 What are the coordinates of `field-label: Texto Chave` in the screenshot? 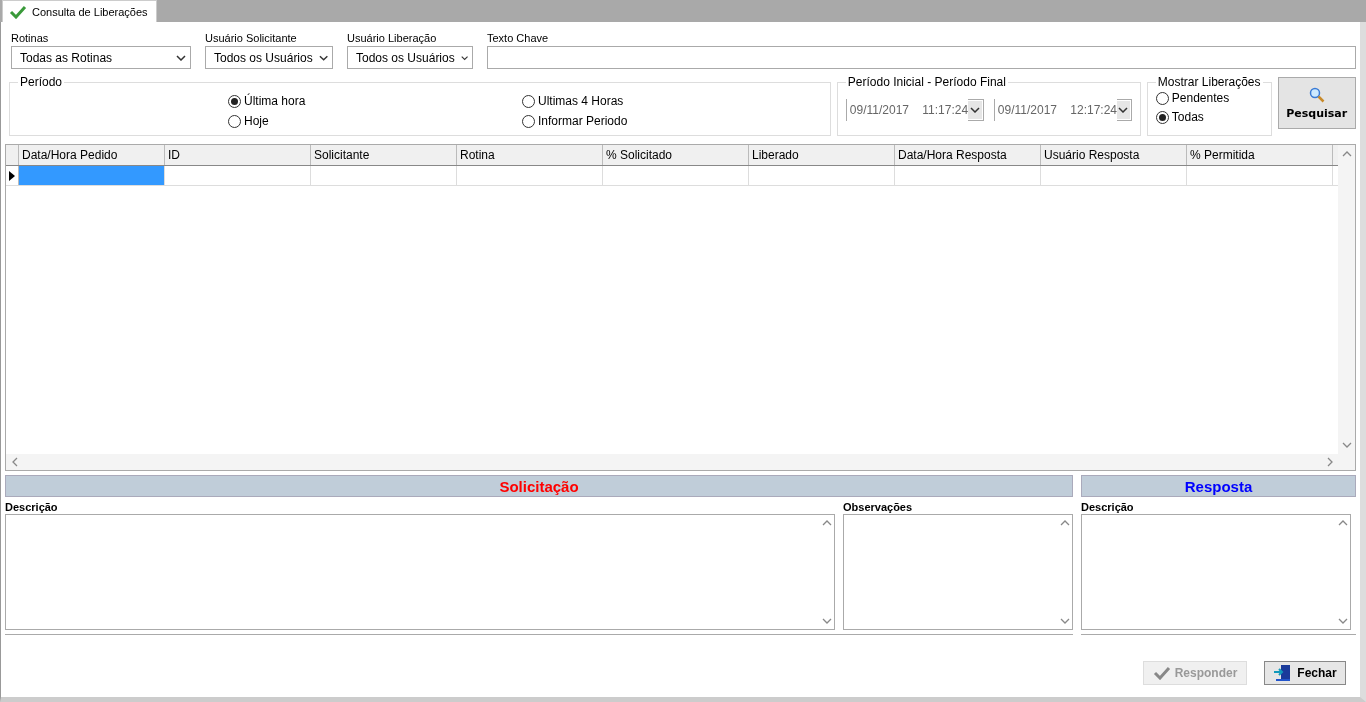 It's located at (518, 38).